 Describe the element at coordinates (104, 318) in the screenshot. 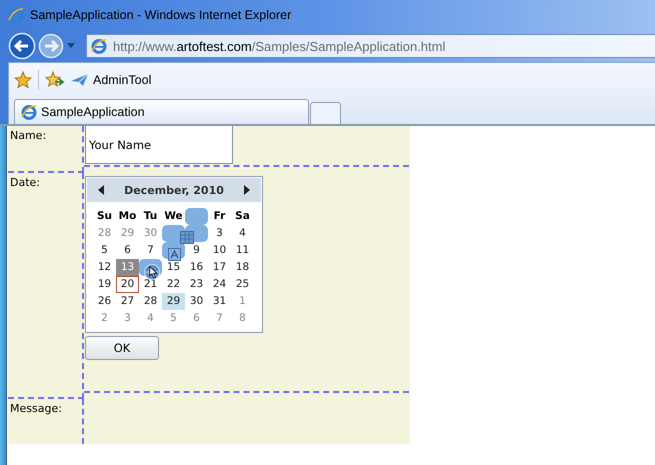

I see `day-cell: 2` at that location.